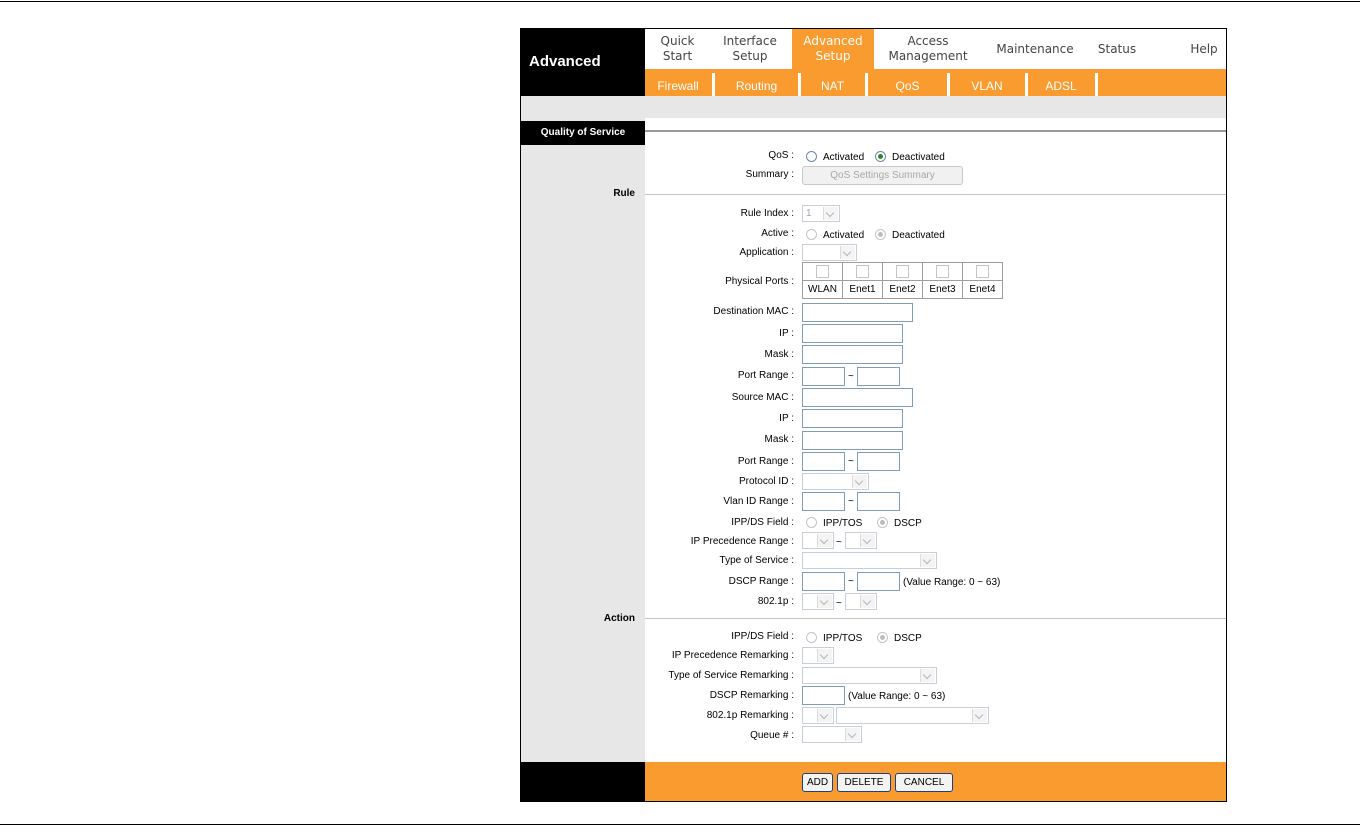  Describe the element at coordinates (882, 522) in the screenshot. I see `dscp-radio` at that location.